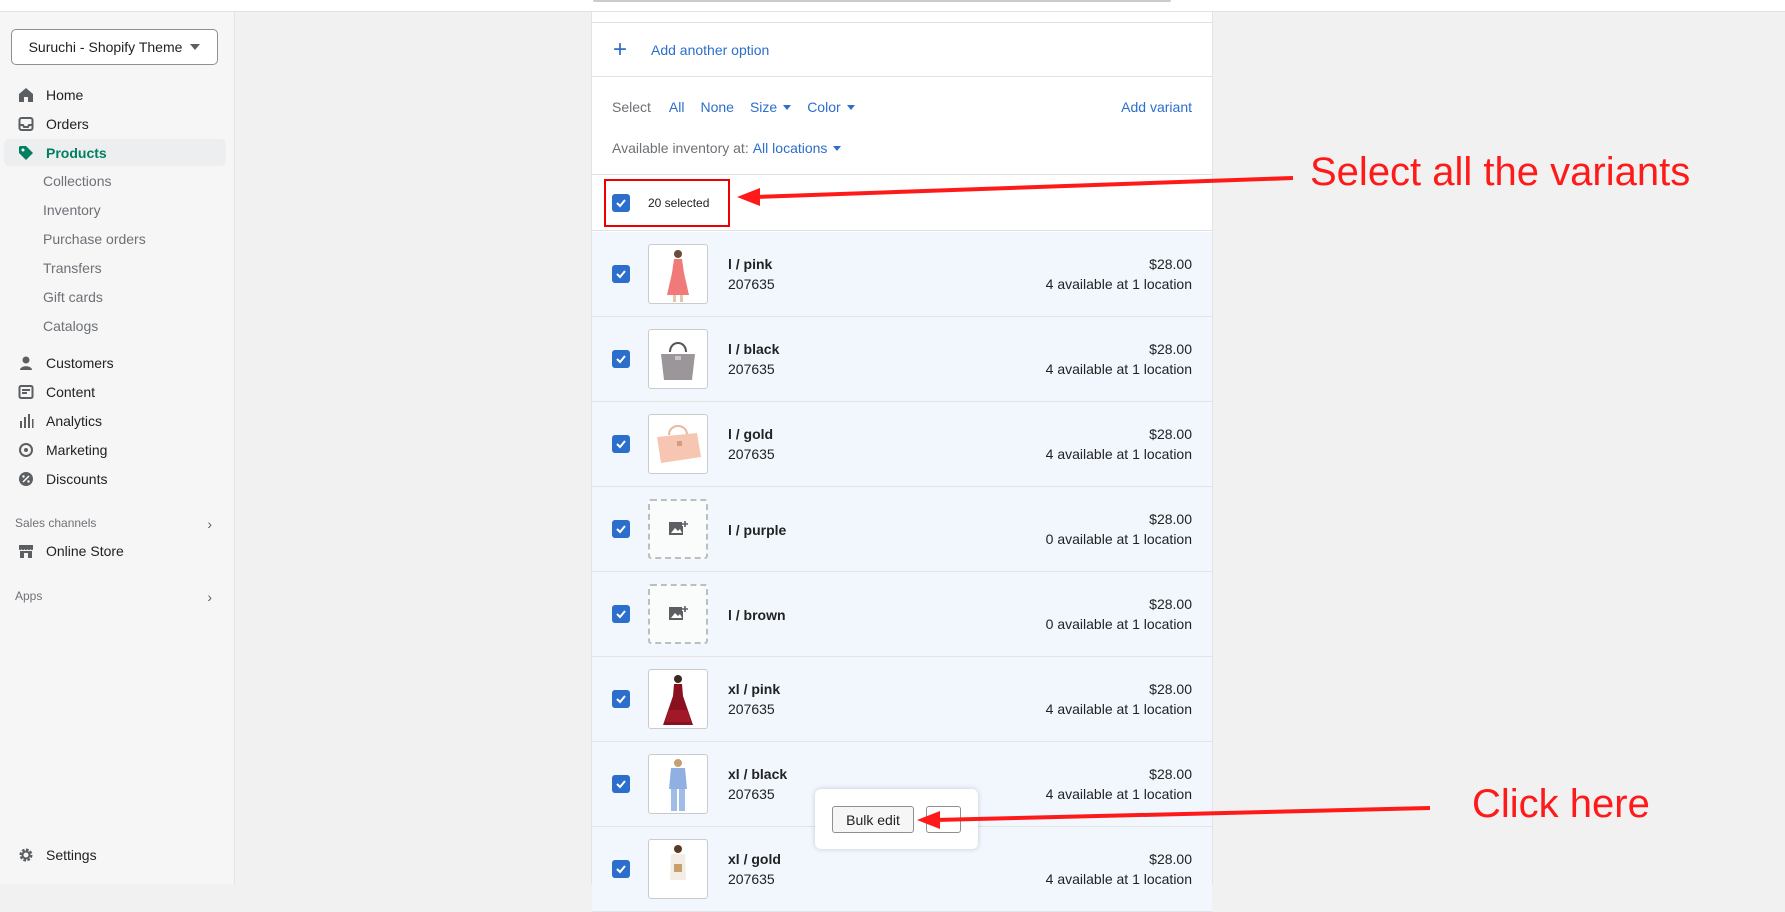  Describe the element at coordinates (678, 869) in the screenshot. I see `variant-image-white-top` at that location.